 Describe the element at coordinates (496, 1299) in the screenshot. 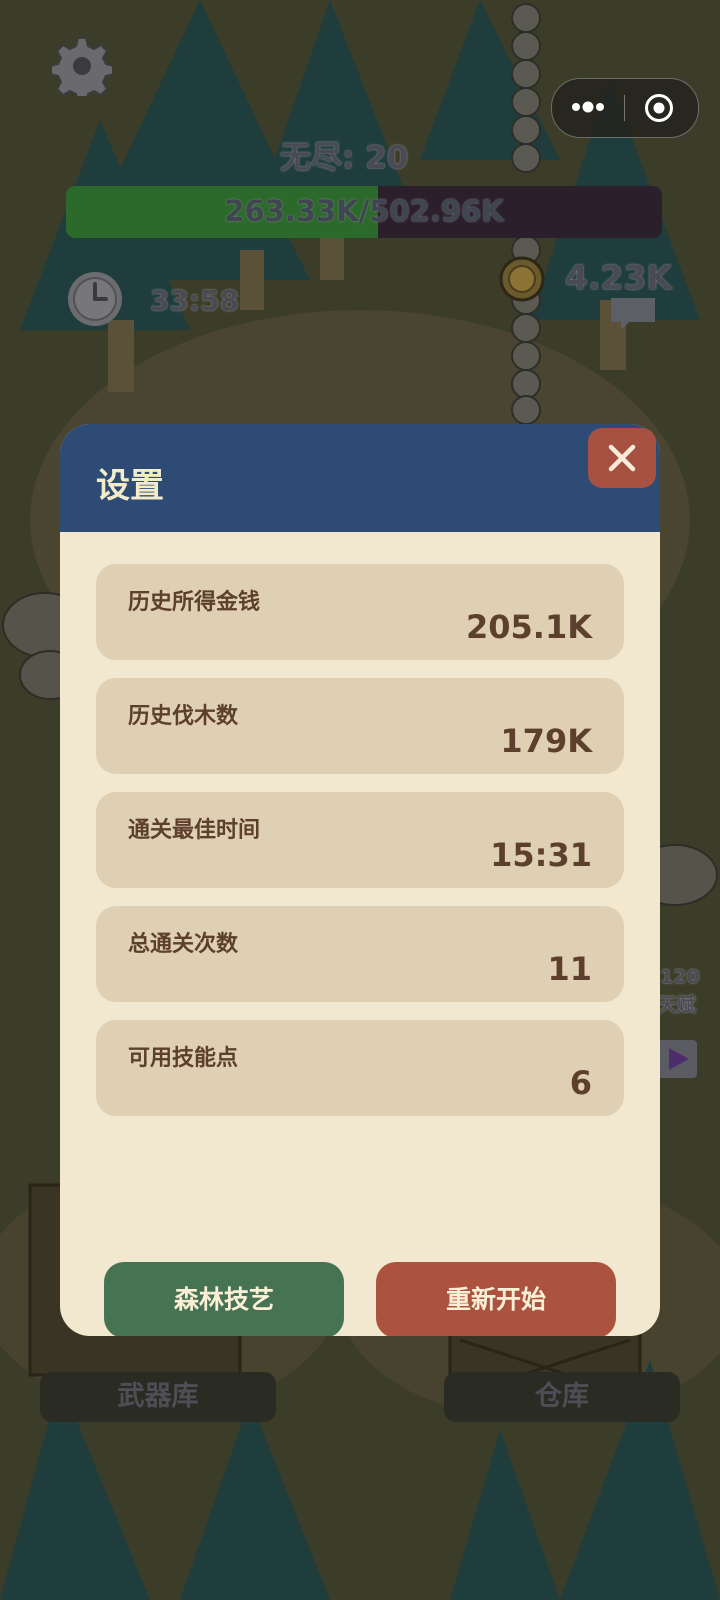

I see `restart-button: 重新开始` at that location.